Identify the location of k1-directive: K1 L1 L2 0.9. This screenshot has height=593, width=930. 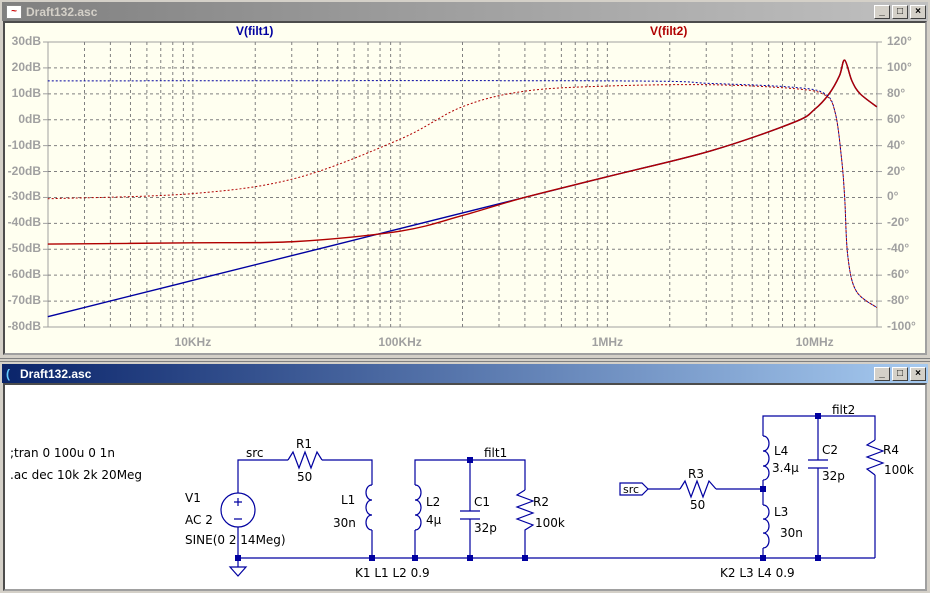
(392, 573).